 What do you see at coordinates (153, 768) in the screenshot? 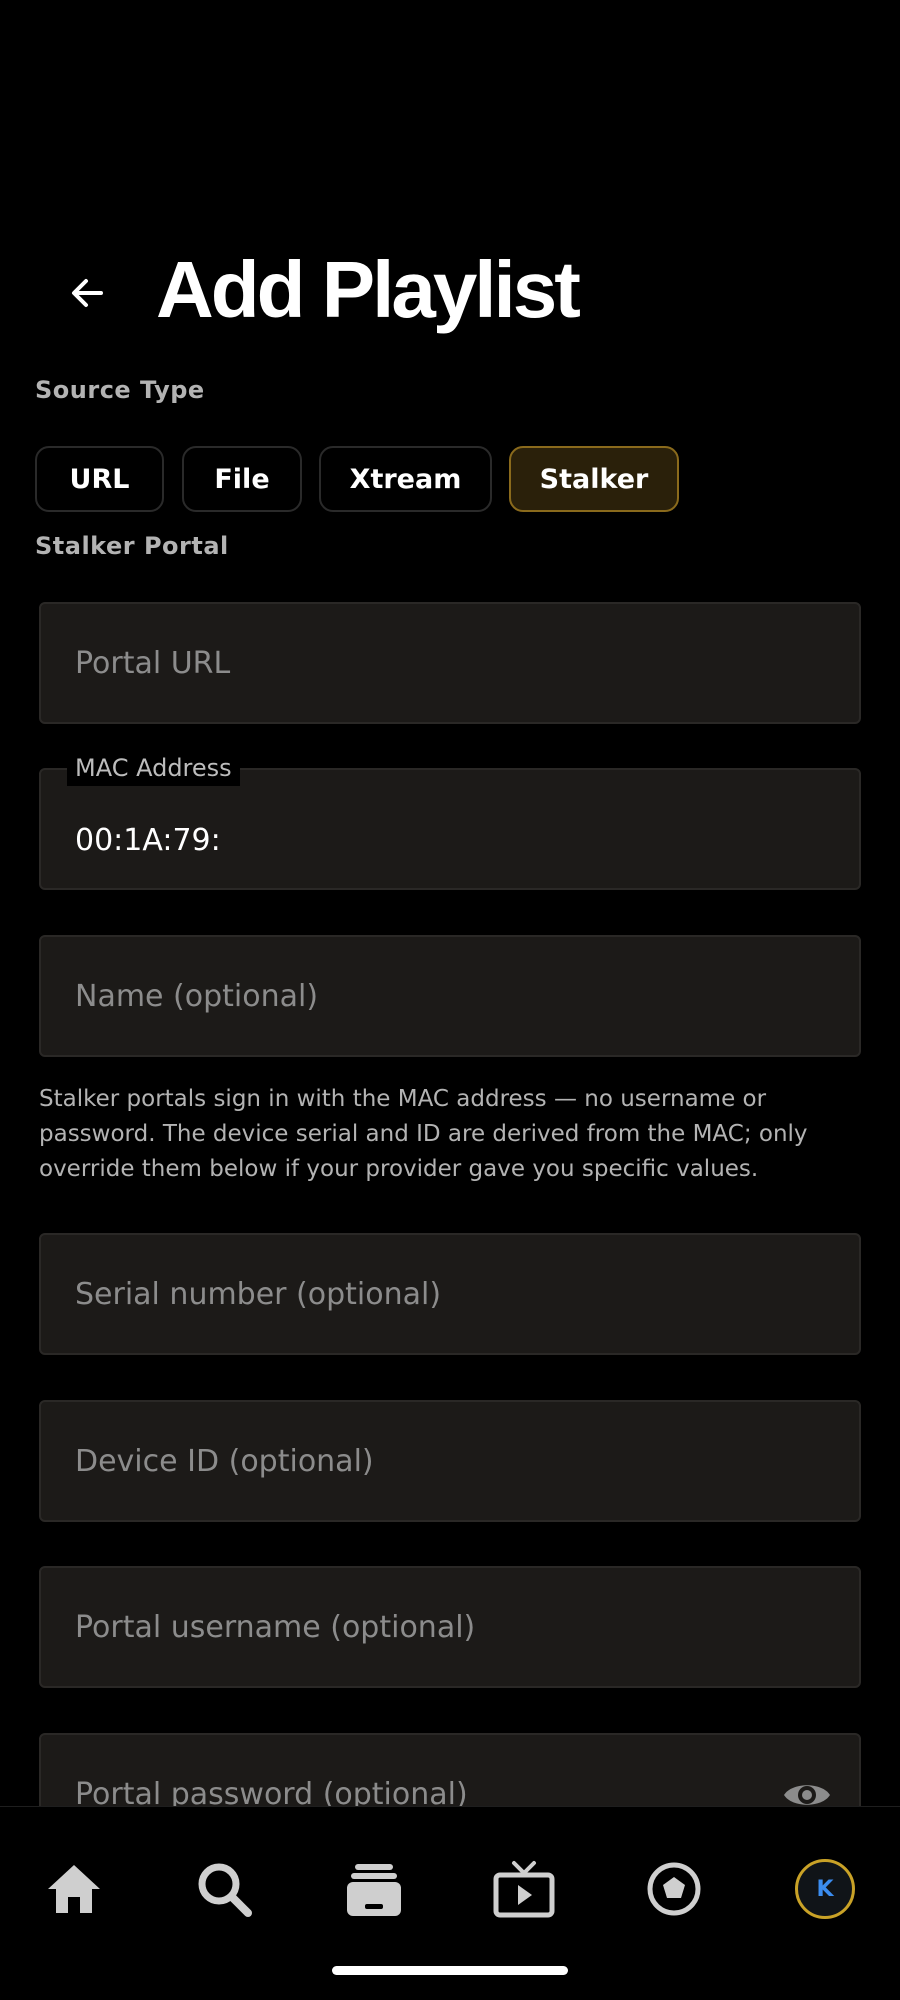
I see `mac-address-label: MAC Address` at bounding box center [153, 768].